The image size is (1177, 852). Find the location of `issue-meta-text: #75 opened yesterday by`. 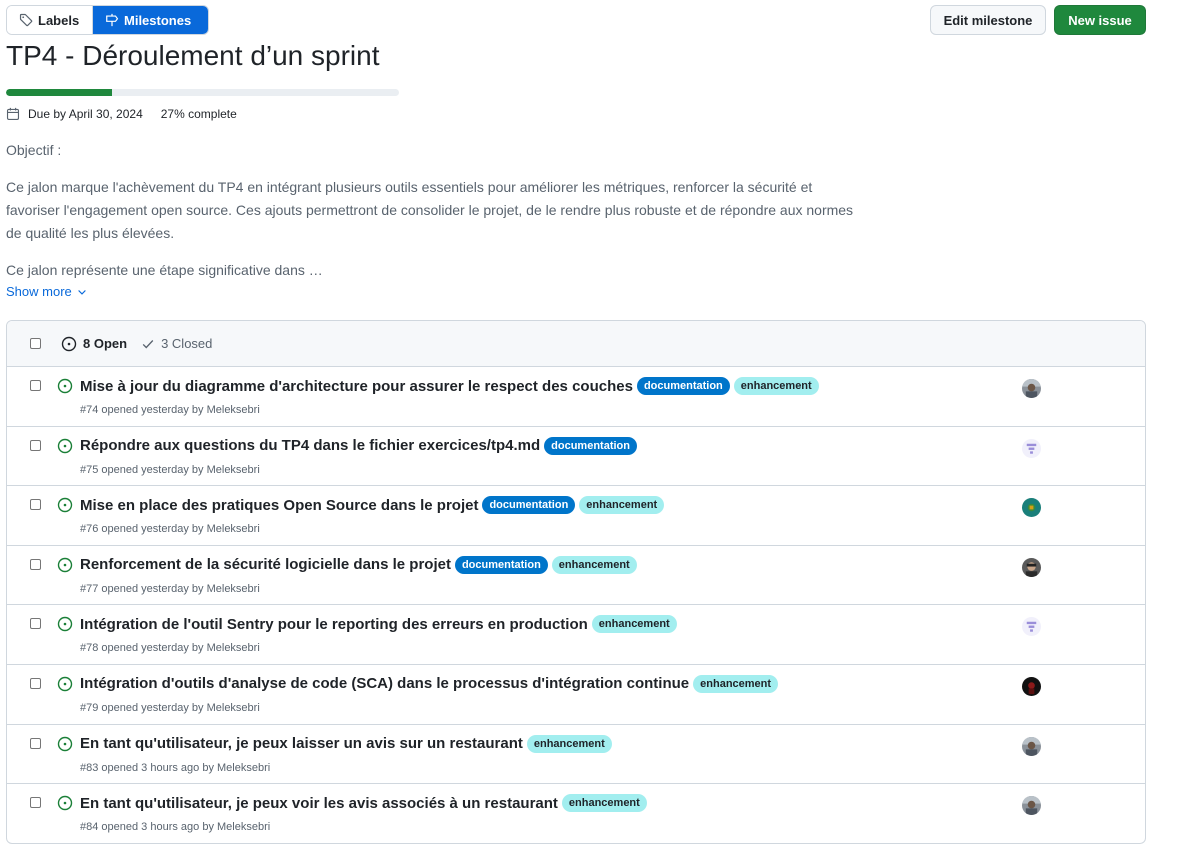

issue-meta-text: #75 opened yesterday by is located at coordinates (143, 469).